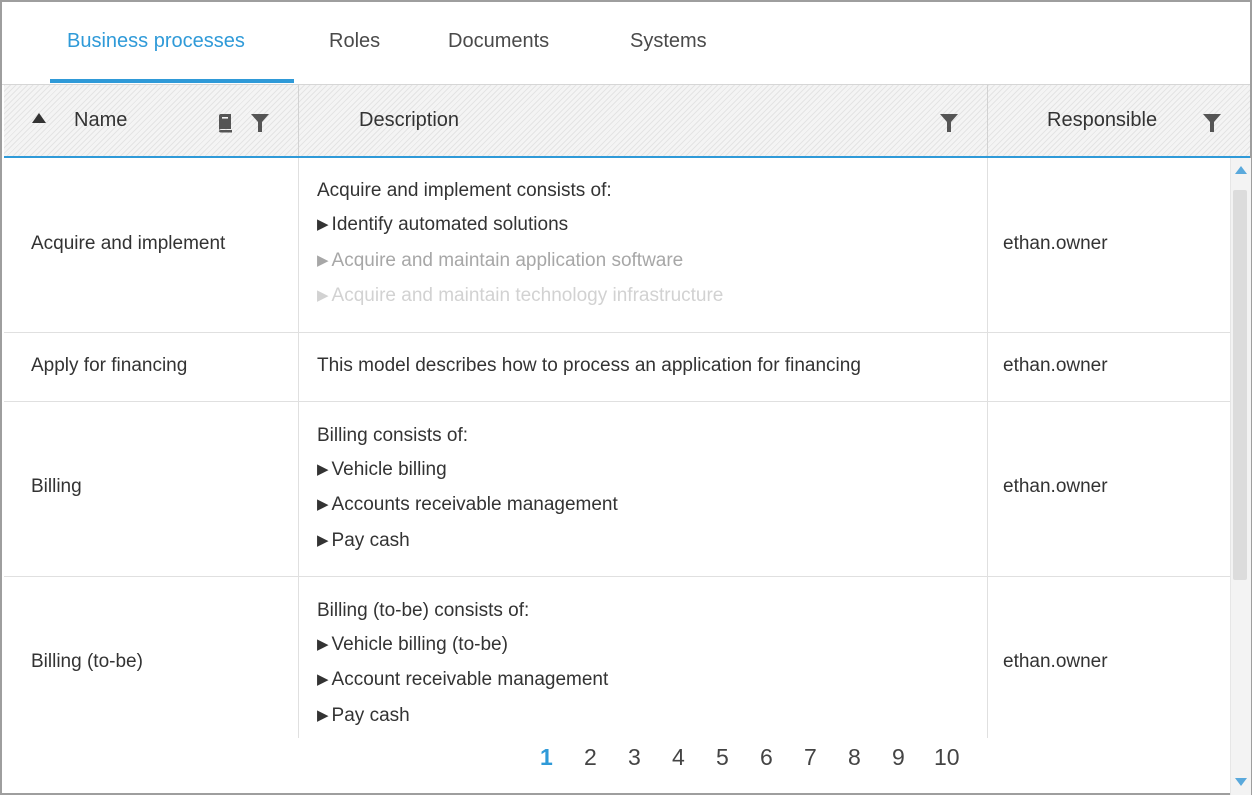 The height and width of the screenshot is (795, 1252). What do you see at coordinates (546, 757) in the screenshot?
I see `page-link-1: 1` at bounding box center [546, 757].